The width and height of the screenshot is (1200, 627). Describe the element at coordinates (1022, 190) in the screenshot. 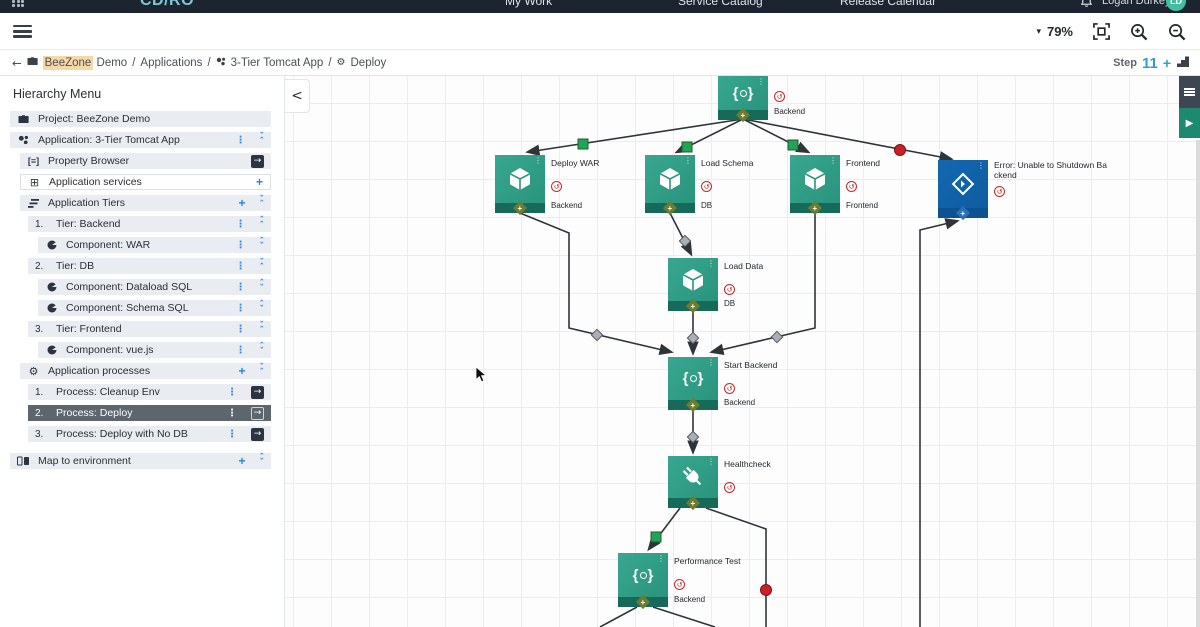

I see `node-error-manual: ⋮ + Error: Unable to Shutdown Backend ↺` at that location.